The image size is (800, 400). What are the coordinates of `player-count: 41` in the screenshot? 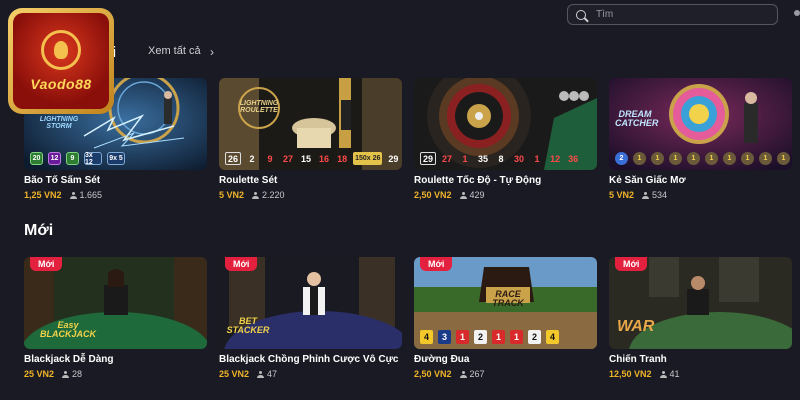 It's located at (674, 374).